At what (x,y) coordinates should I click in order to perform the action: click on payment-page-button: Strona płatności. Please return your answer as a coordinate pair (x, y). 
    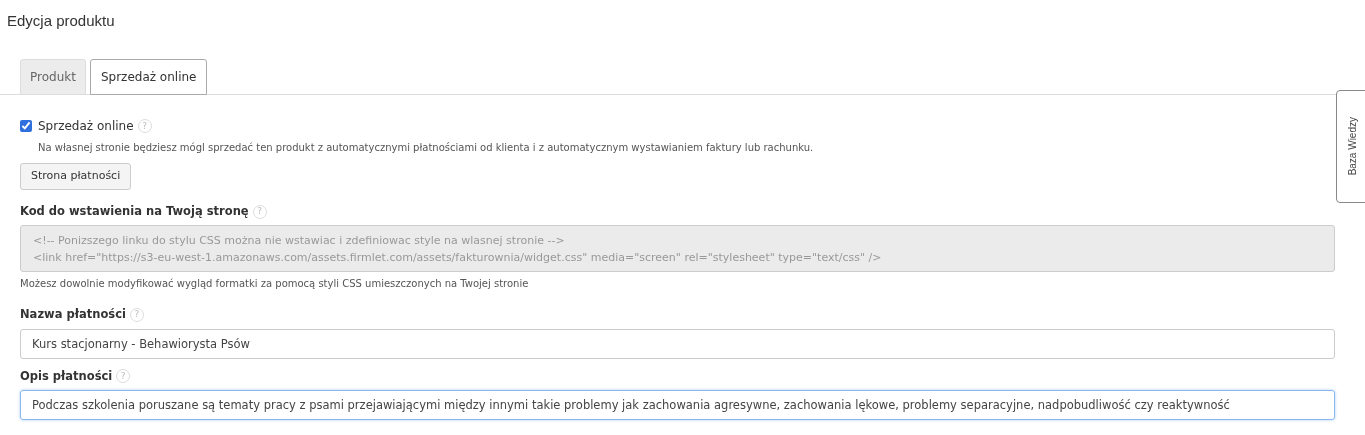
    Looking at the image, I should click on (76, 176).